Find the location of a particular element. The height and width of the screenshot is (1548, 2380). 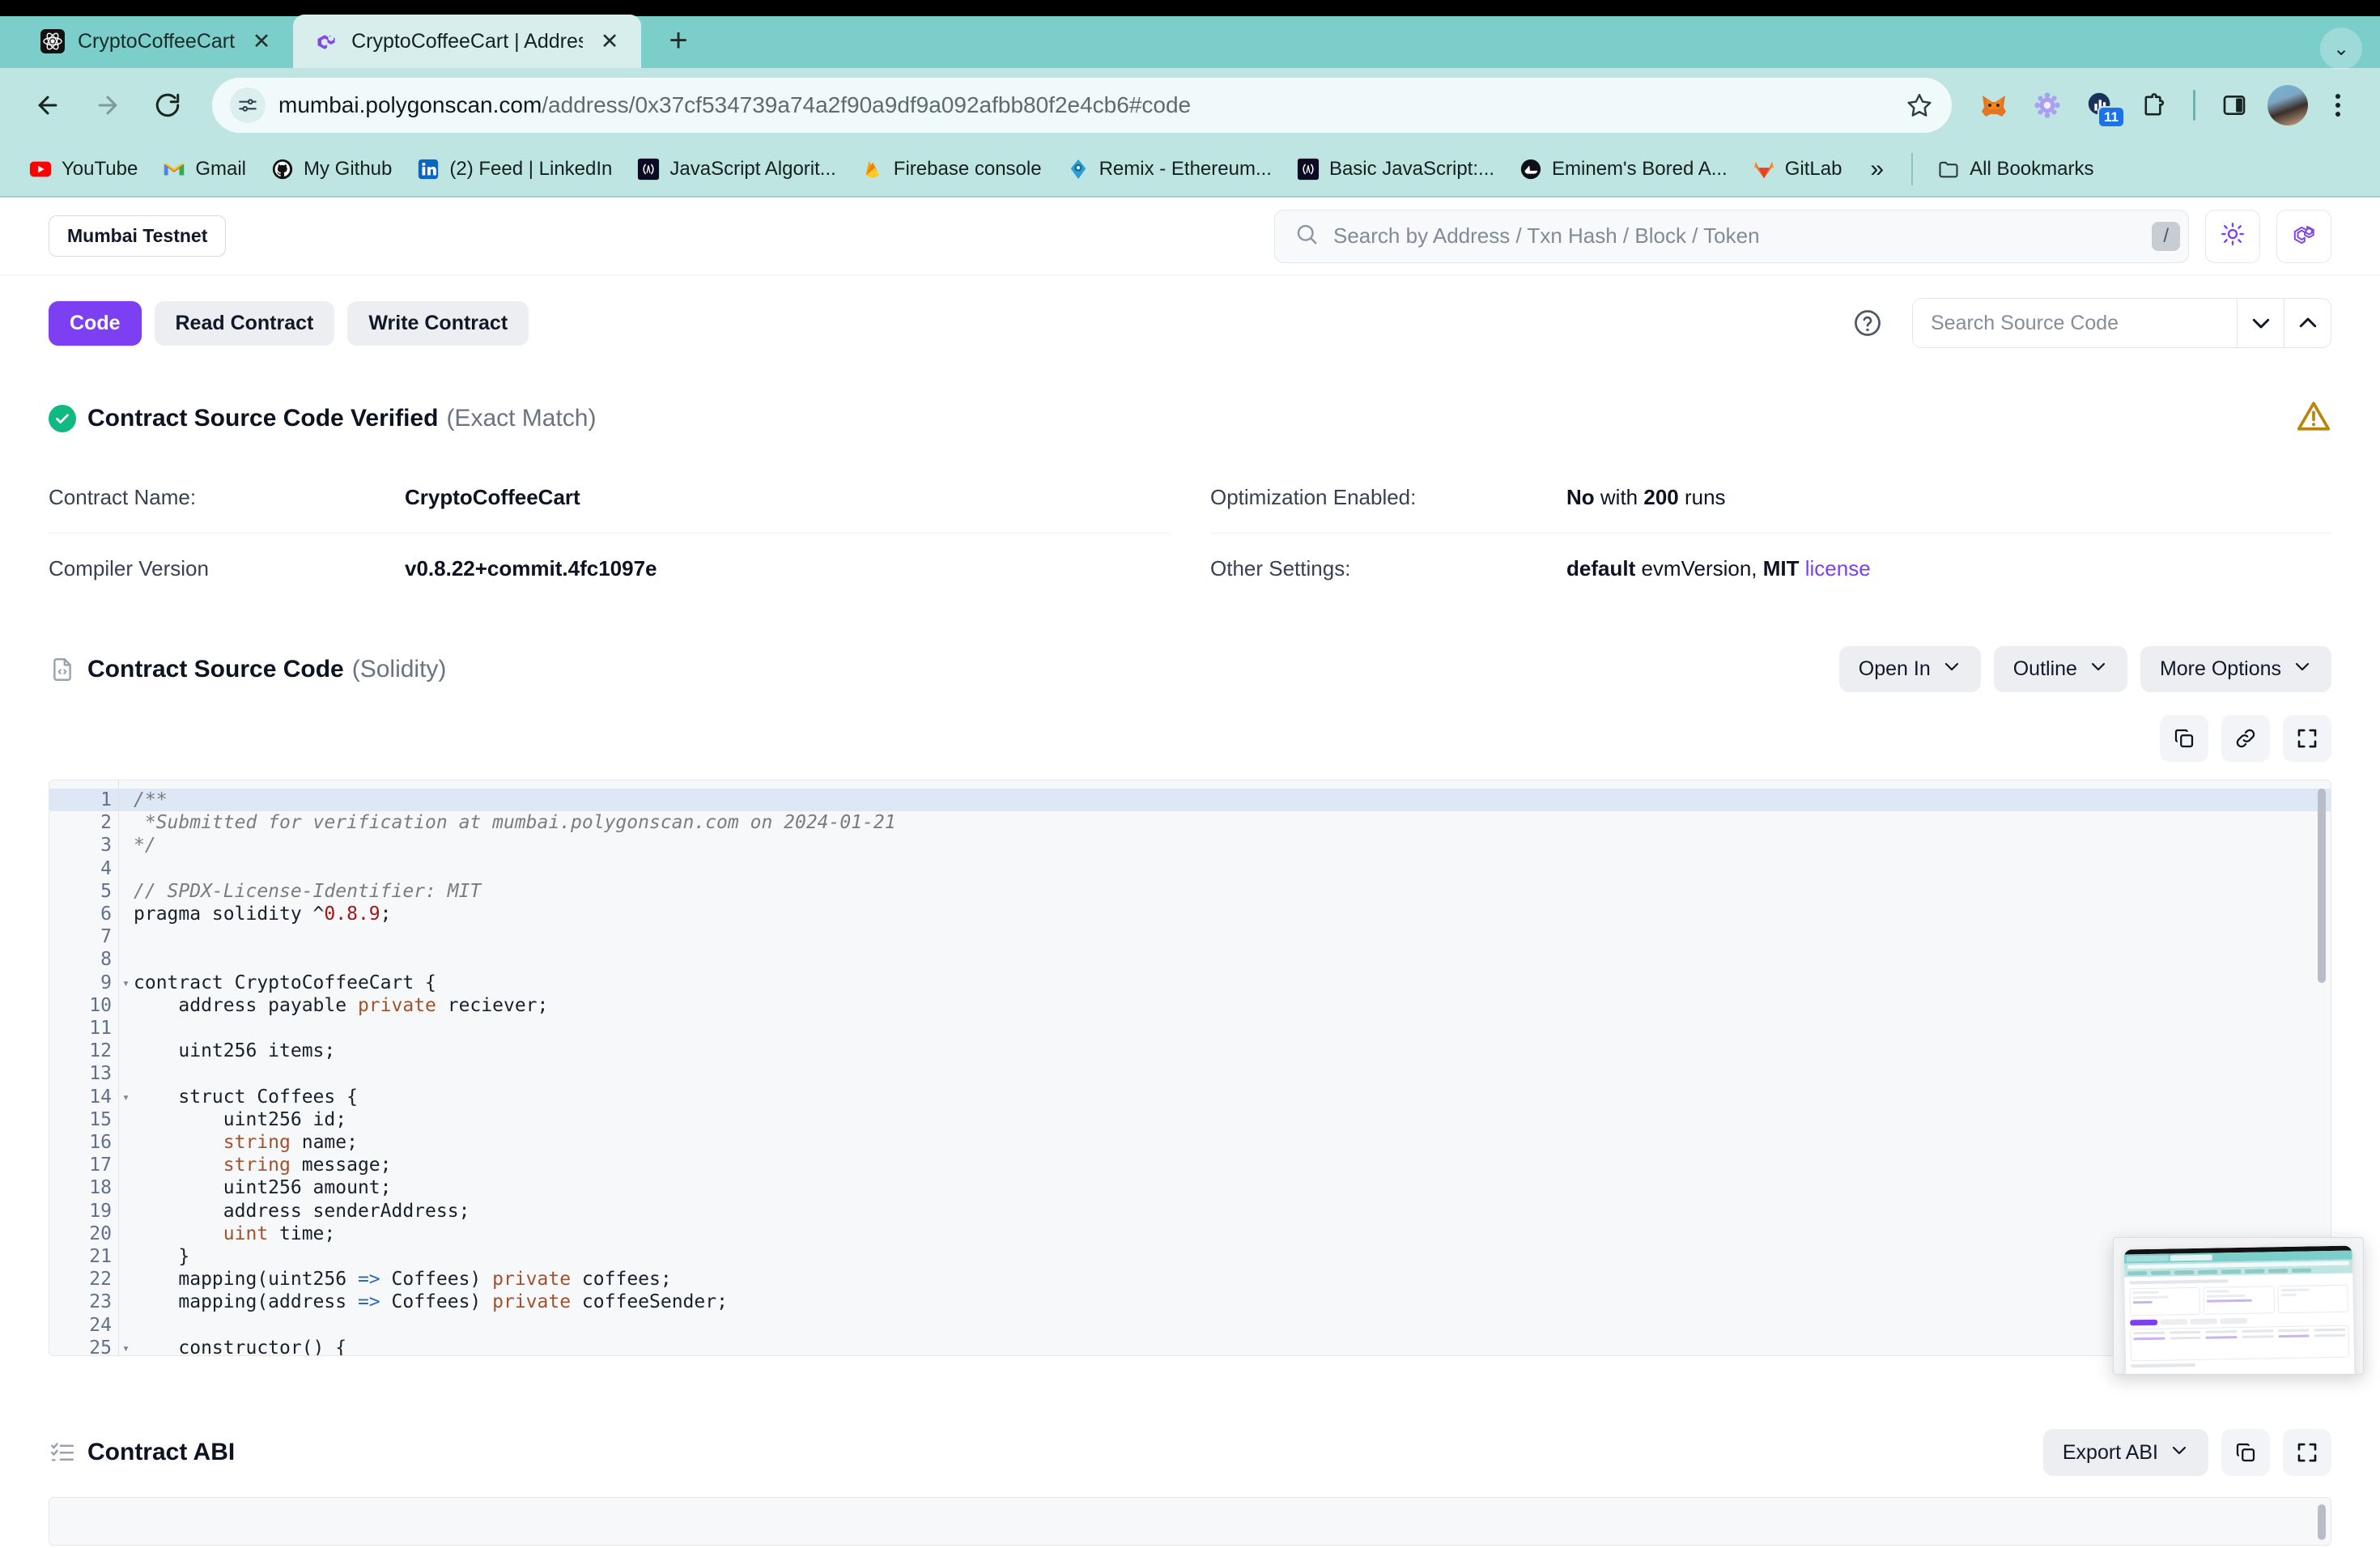

bookmark-firebase-console: Firebase console is located at coordinates (951, 169).